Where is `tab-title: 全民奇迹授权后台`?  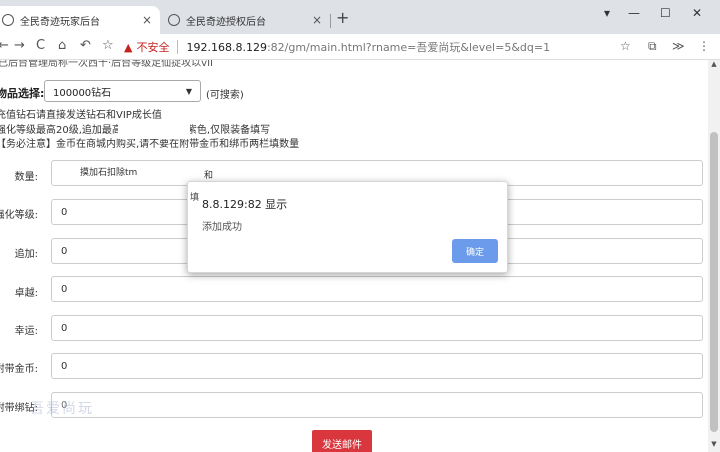
tab-title: 全民奇迹授权后台 is located at coordinates (226, 22).